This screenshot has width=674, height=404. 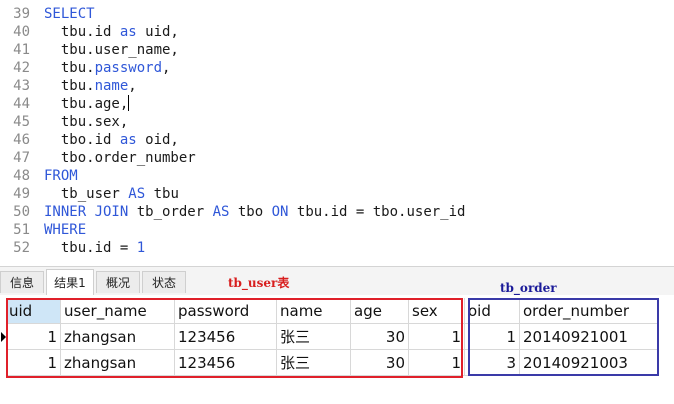 What do you see at coordinates (21, 86) in the screenshot?
I see `line-number: 43` at bounding box center [21, 86].